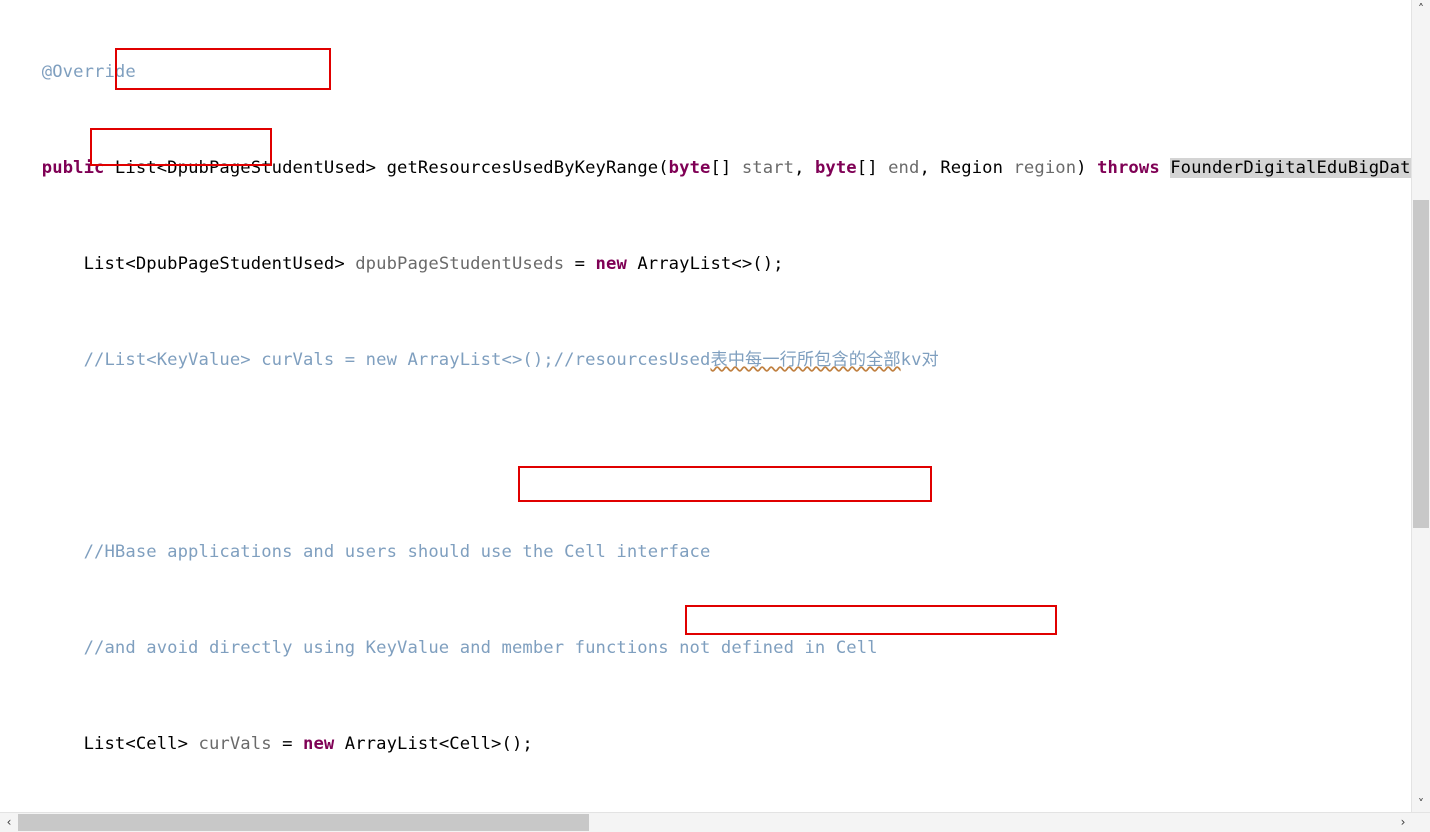  What do you see at coordinates (9, 822) in the screenshot?
I see `scroll-left-arrow-icon: ‹` at bounding box center [9, 822].